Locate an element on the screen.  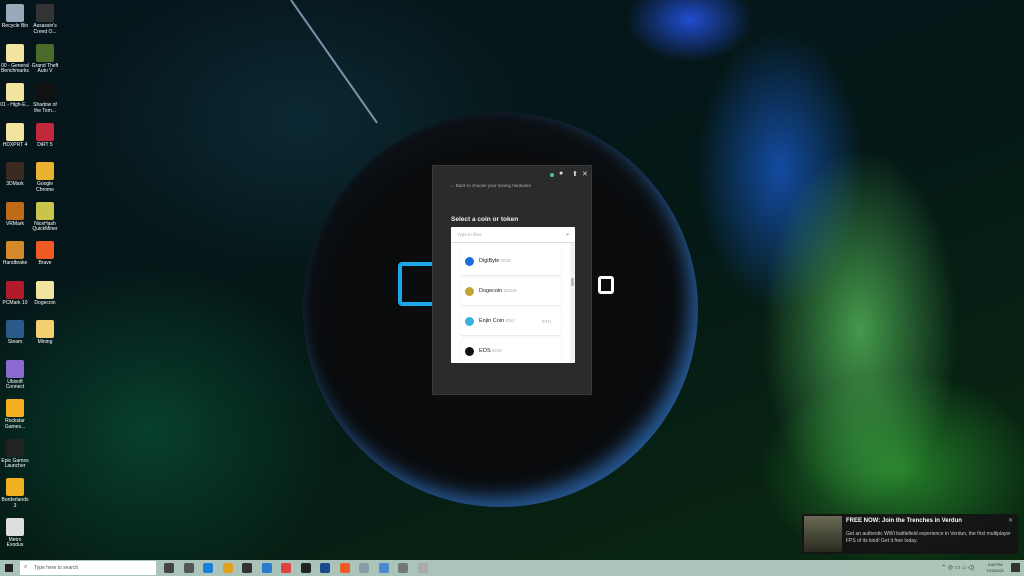
system-tray: ⌃ ◎ ▭ ⌂ ◁) is located at coordinates (957, 567).